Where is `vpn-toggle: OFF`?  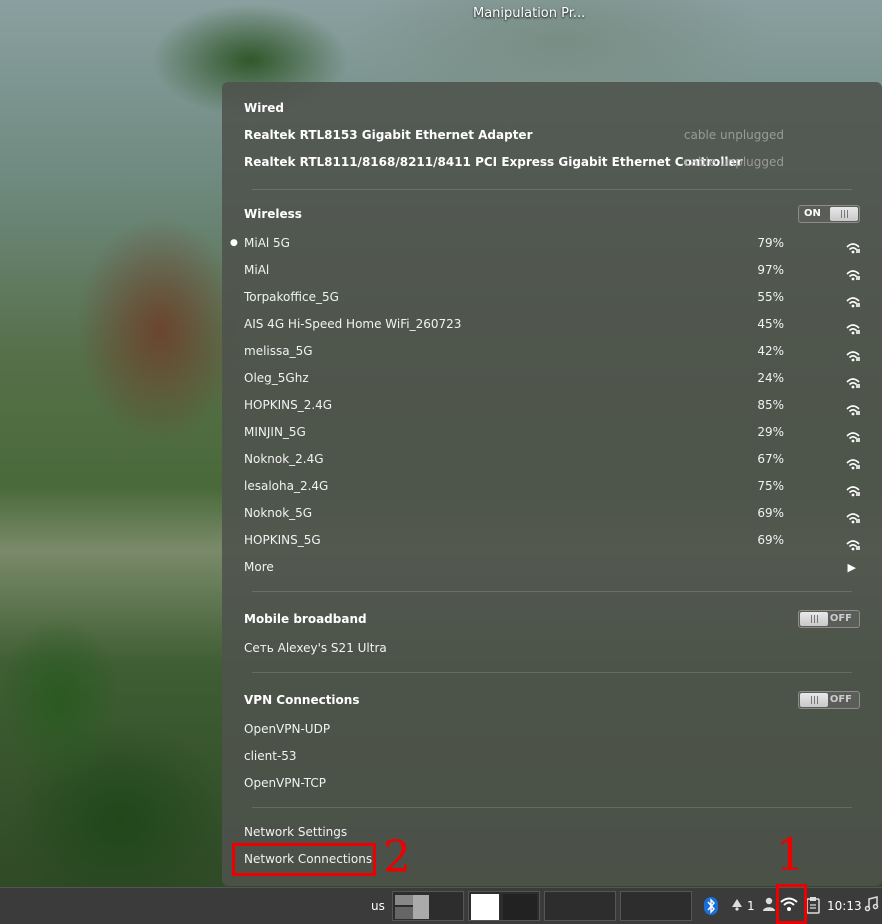
vpn-toggle: OFF is located at coordinates (829, 700).